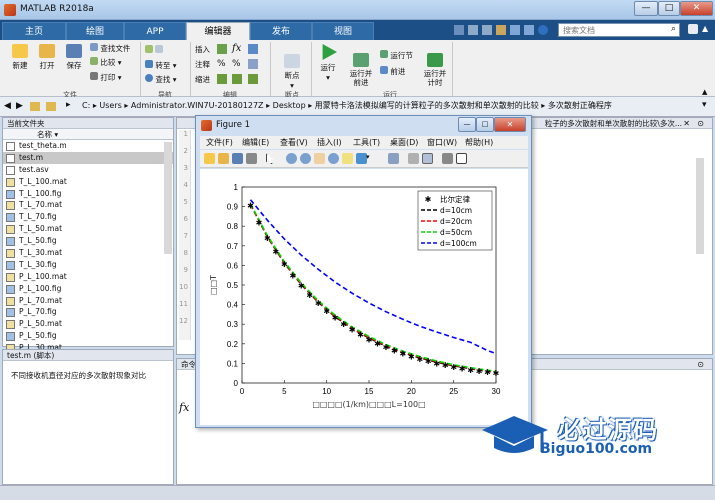 The width and height of the screenshot is (715, 500). What do you see at coordinates (646, 8) in the screenshot?
I see `minimize-button: —` at bounding box center [646, 8].